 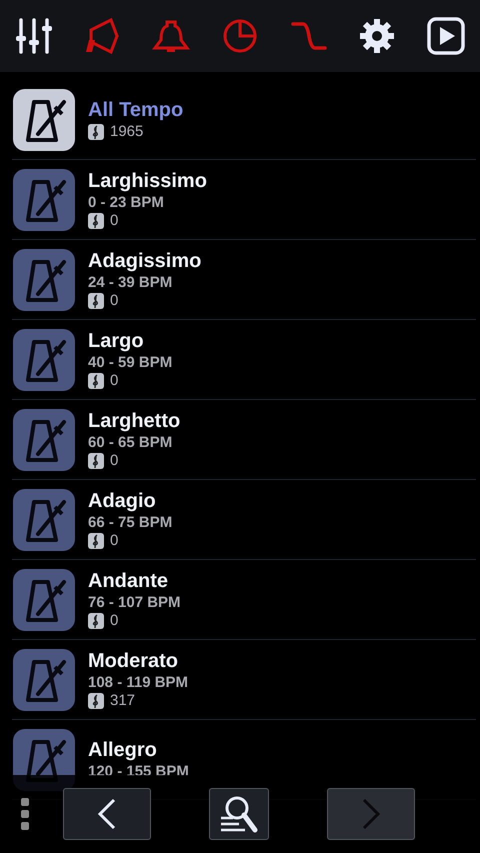 What do you see at coordinates (131, 442) in the screenshot?
I see `bpm-range: 60 - 65 BPM` at bounding box center [131, 442].